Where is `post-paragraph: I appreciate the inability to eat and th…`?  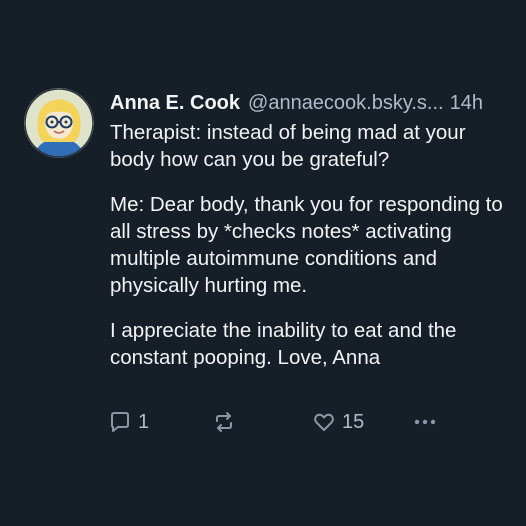 post-paragraph: I appreciate the inability to eat and th… is located at coordinates (283, 344).